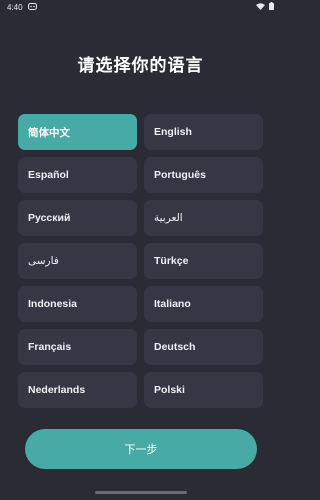  I want to click on language-option: English, so click(203, 132).